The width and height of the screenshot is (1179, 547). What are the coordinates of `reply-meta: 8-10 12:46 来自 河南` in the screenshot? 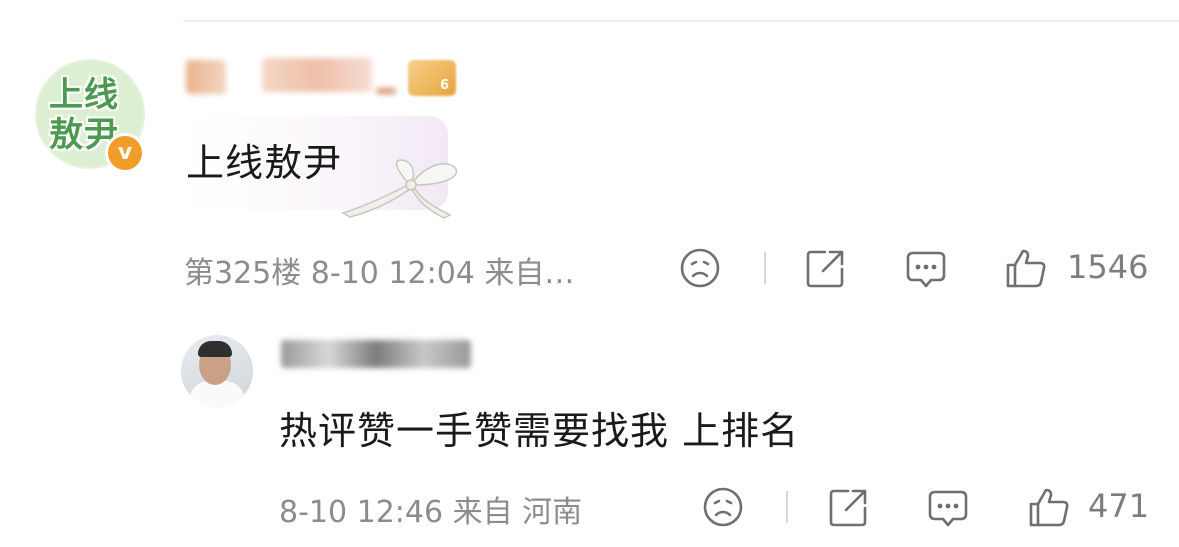 It's located at (431, 512).